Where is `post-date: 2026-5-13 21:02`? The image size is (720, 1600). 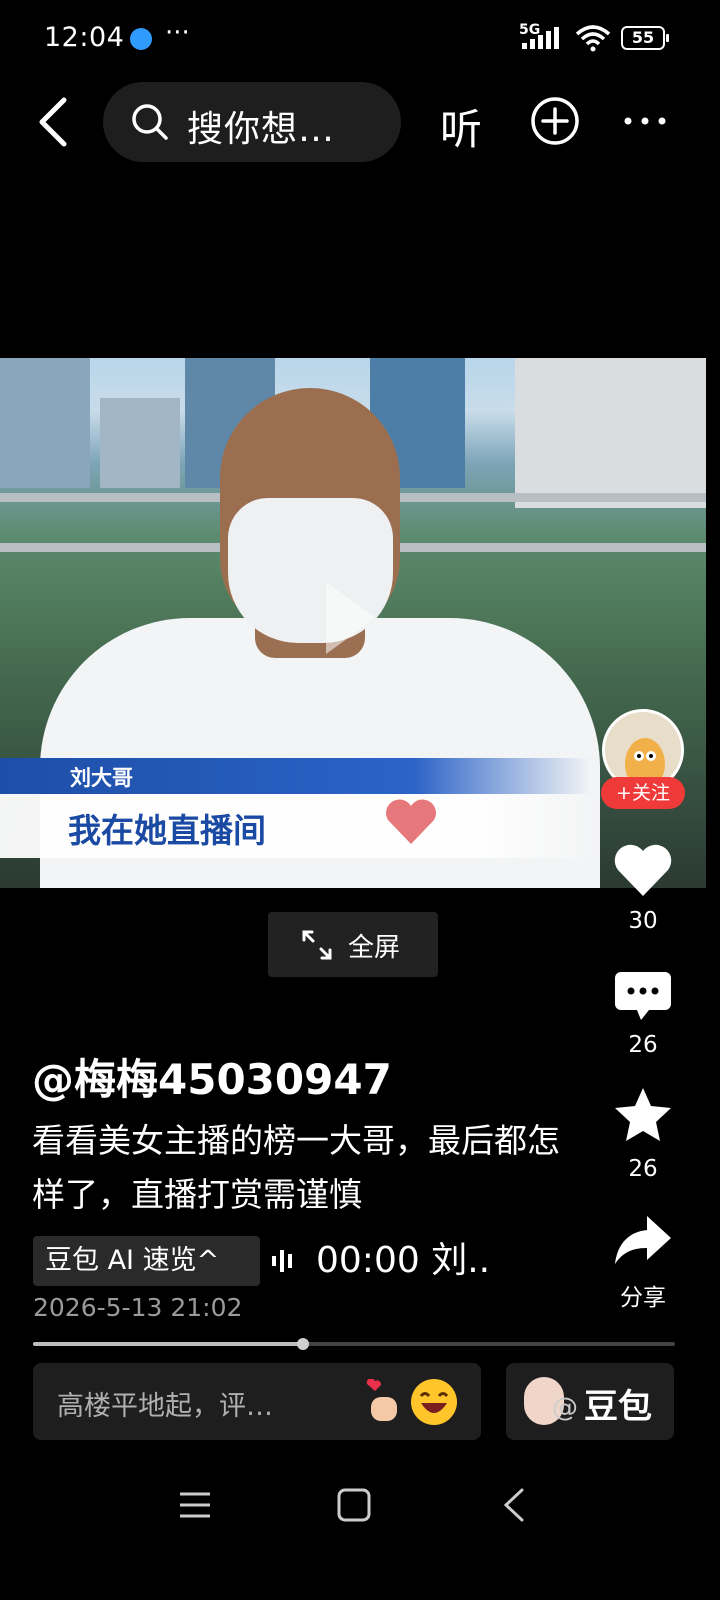
post-date: 2026-5-13 21:02 is located at coordinates (138, 1307).